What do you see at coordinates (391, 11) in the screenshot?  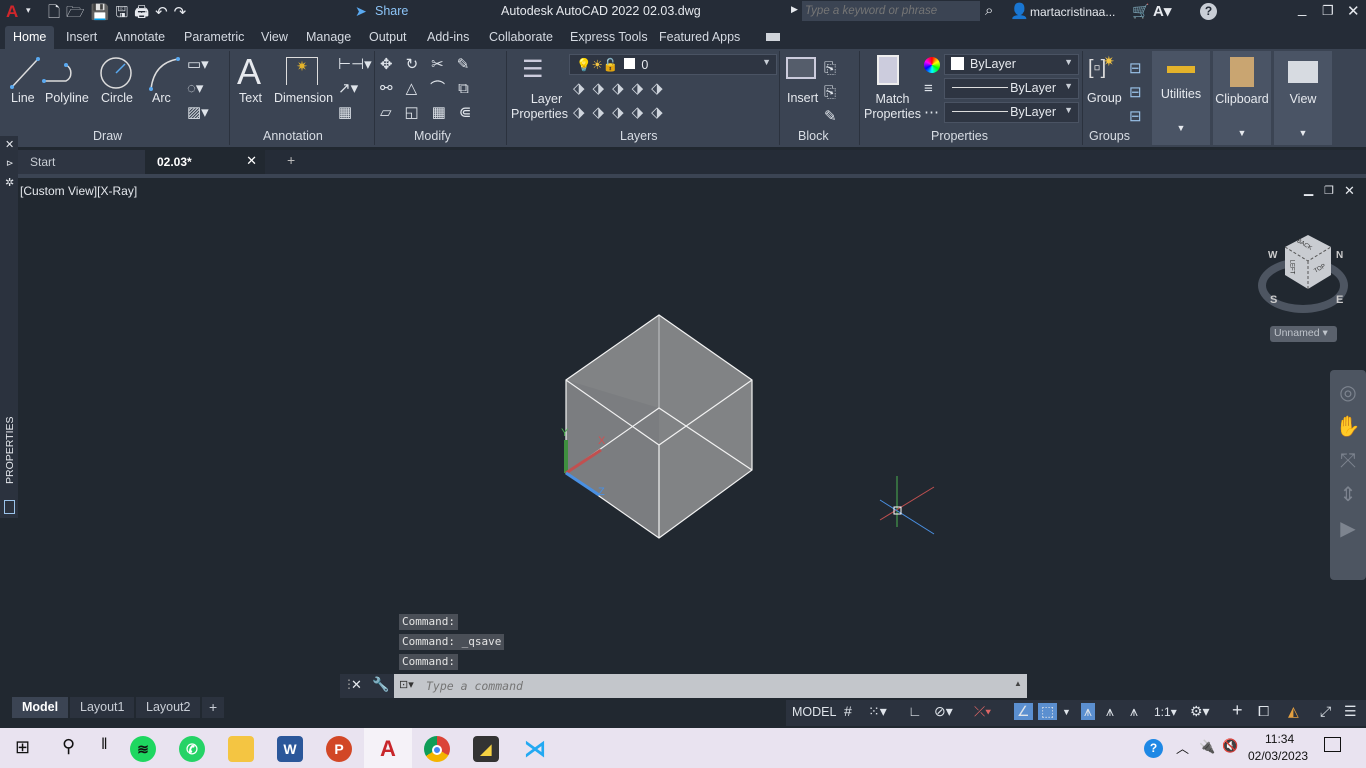 I see `share-button: Share` at bounding box center [391, 11].